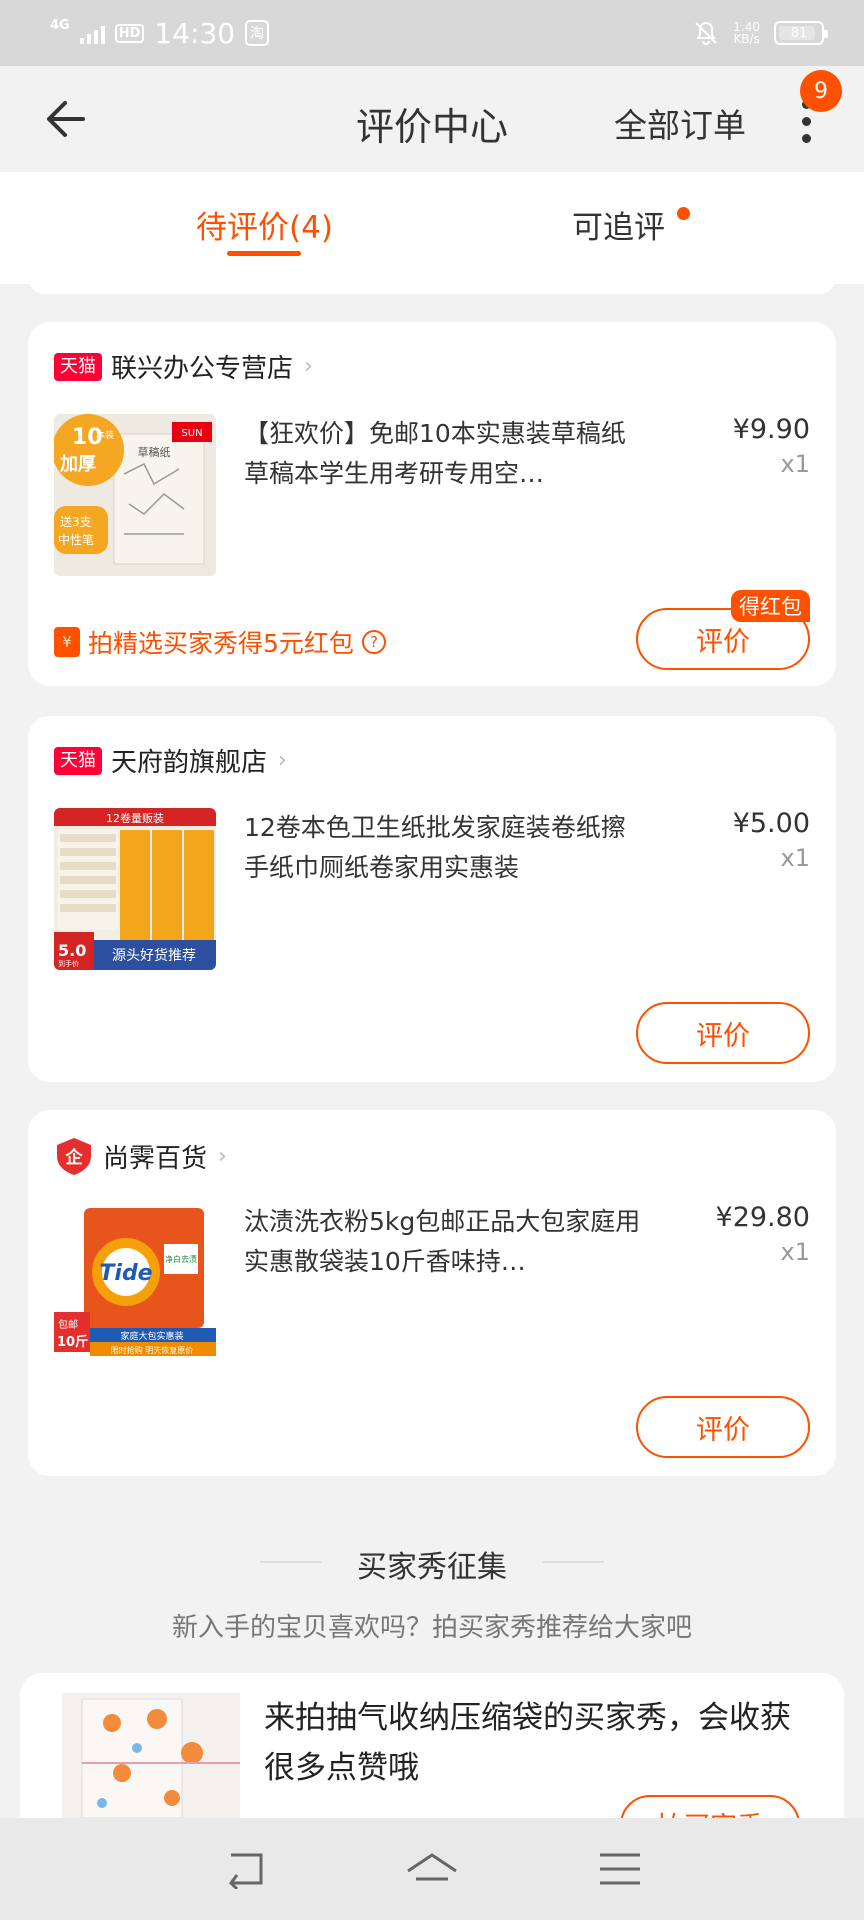 This screenshot has height=1920, width=864. I want to click on message-count-badge: 9, so click(821, 91).